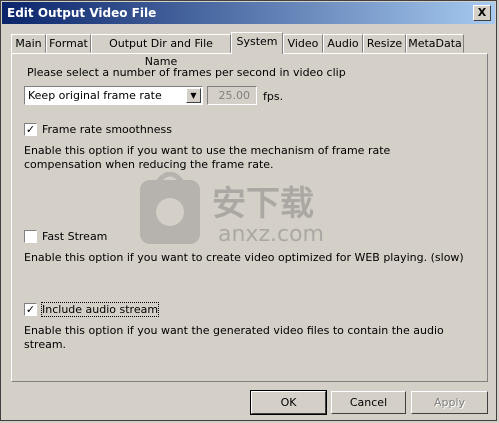 This screenshot has height=423, width=499. I want to click on ok-button: OK, so click(288, 402).